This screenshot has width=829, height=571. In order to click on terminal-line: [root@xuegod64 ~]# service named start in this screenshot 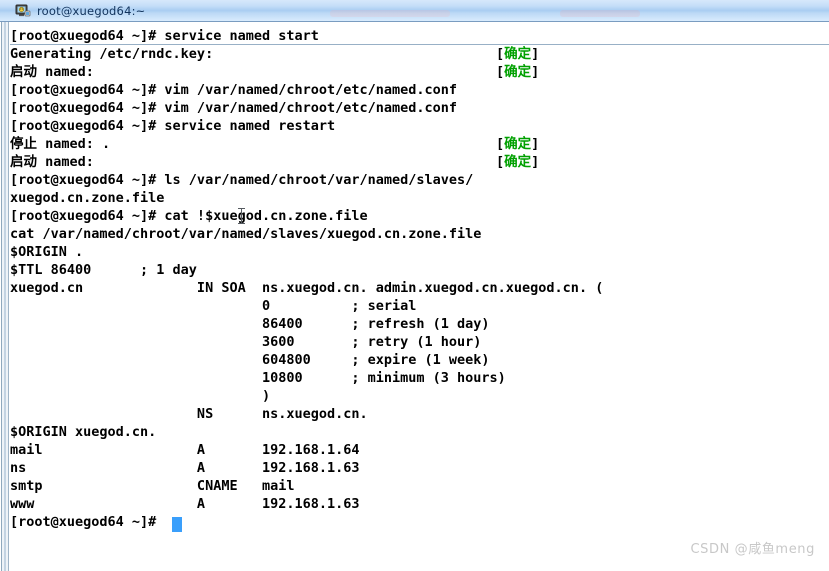, I will do `click(164, 36)`.